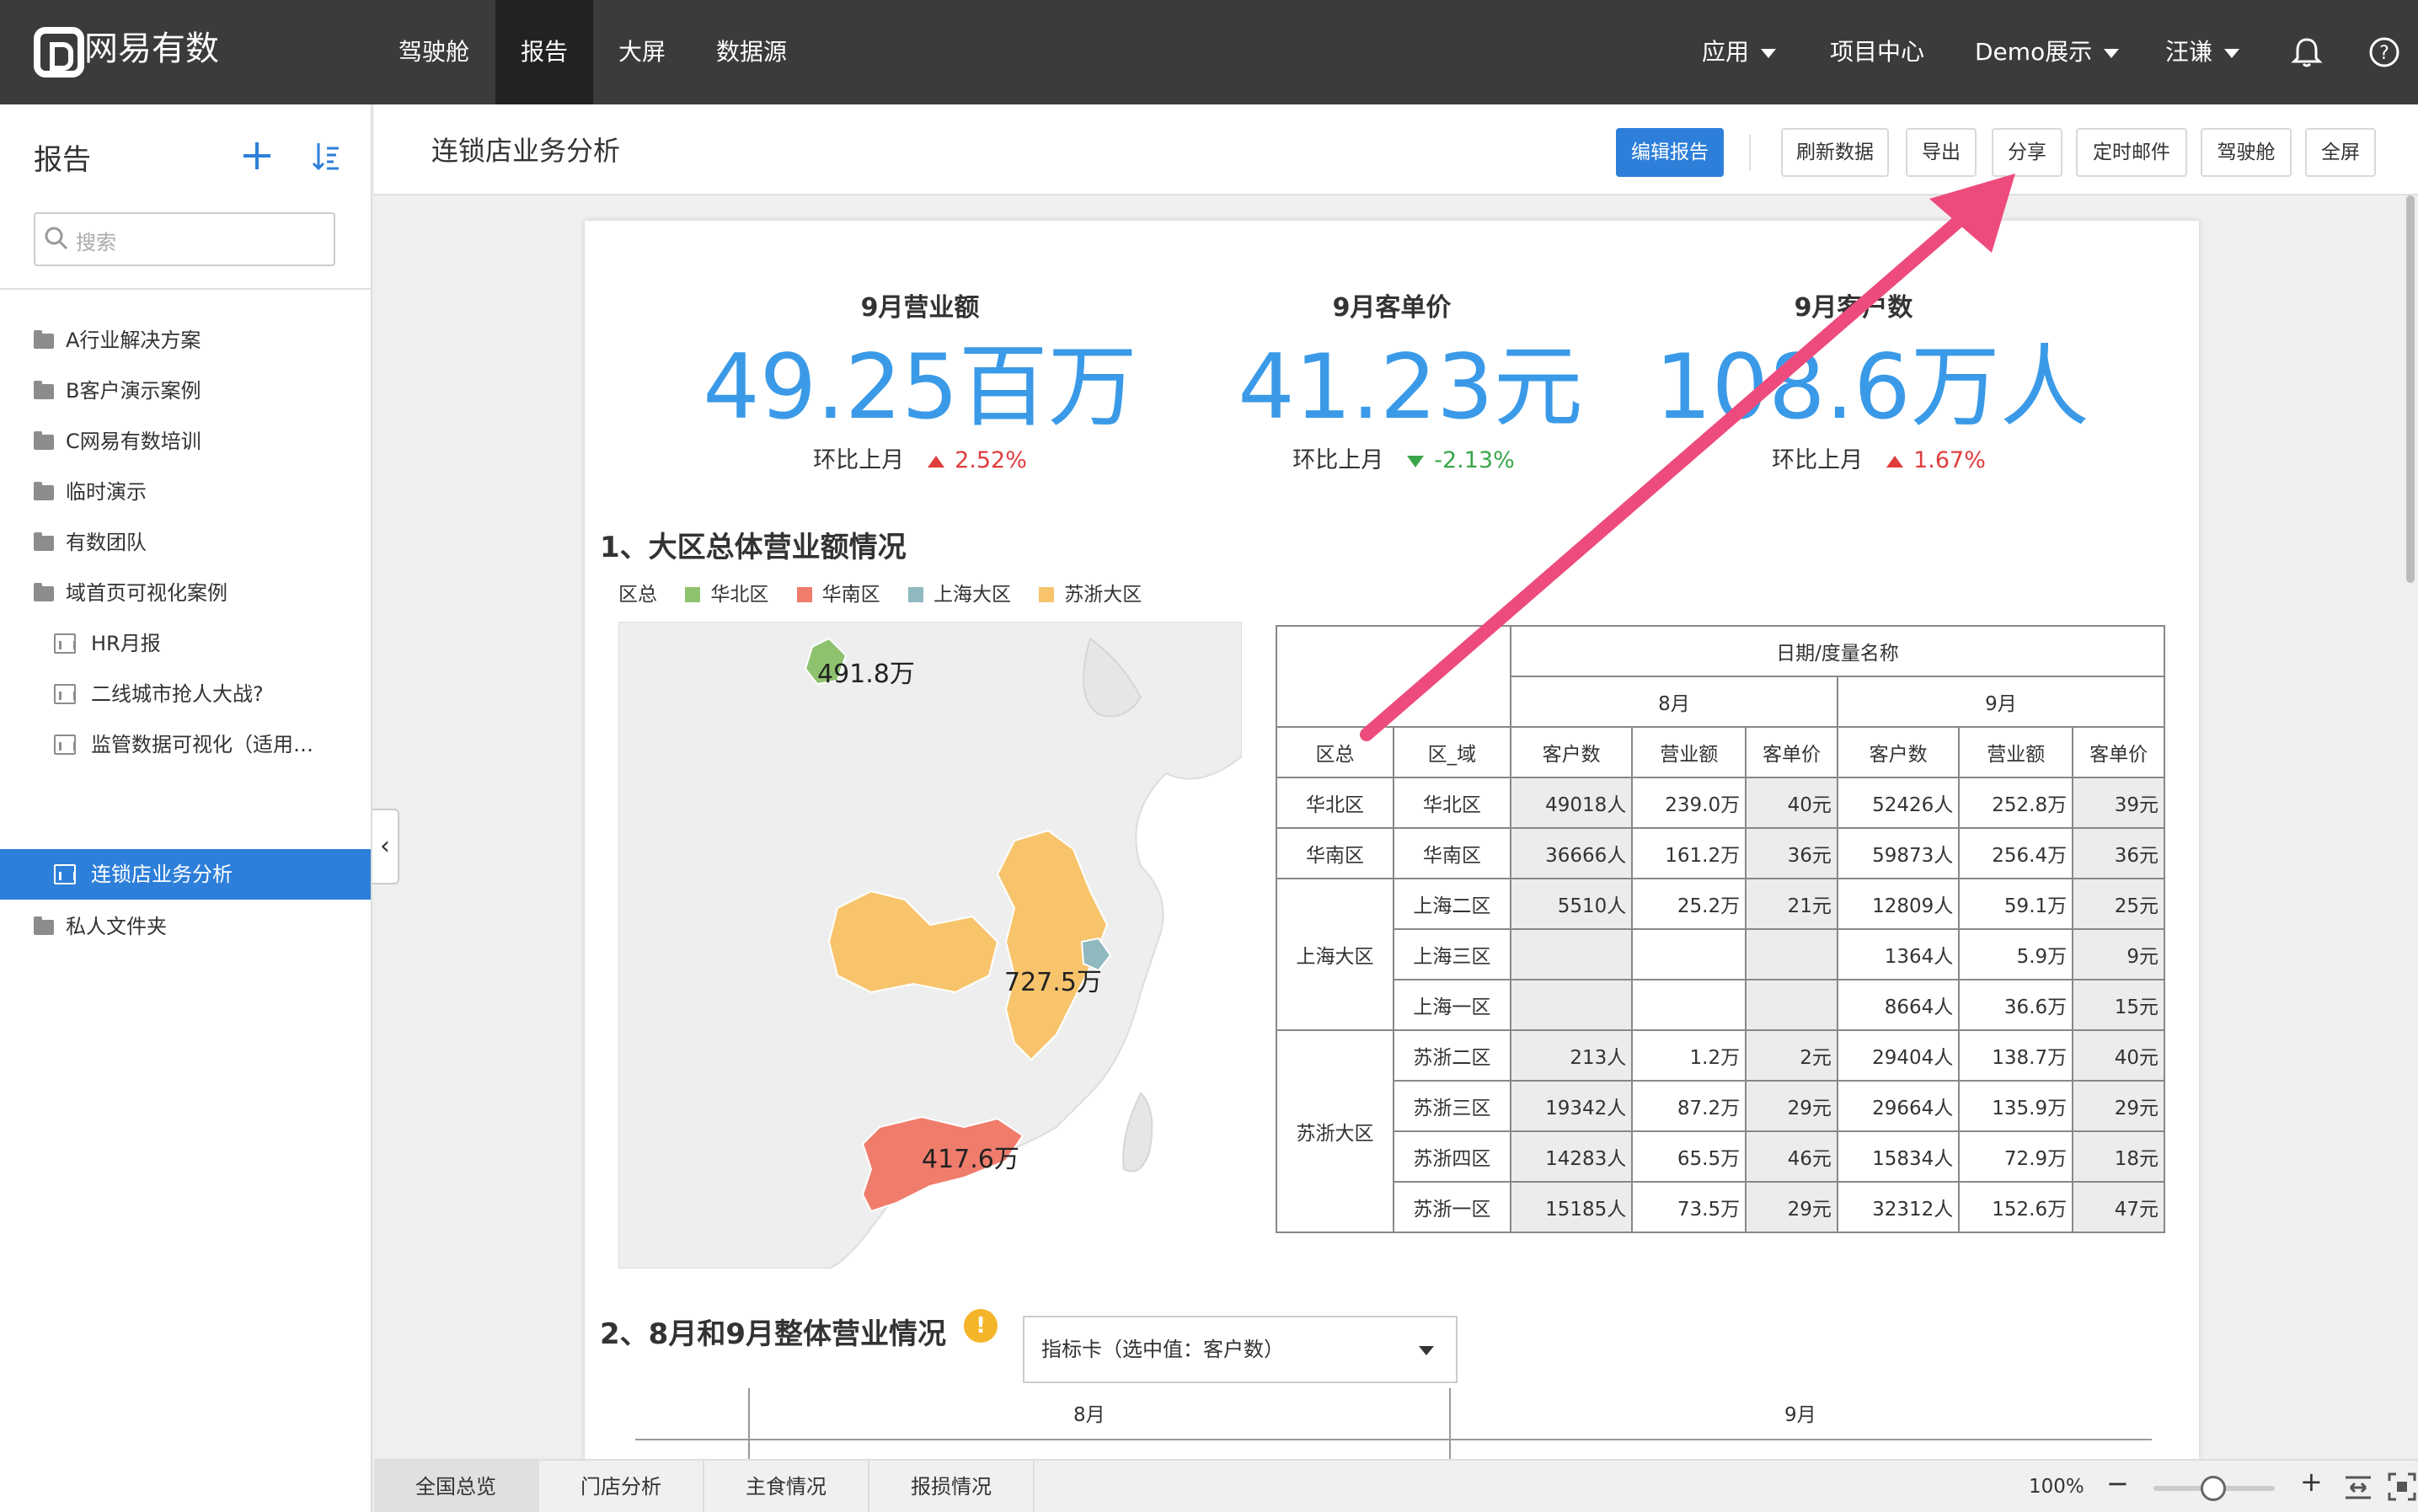  I want to click on sidebar-search-input: 搜索, so click(184, 239).